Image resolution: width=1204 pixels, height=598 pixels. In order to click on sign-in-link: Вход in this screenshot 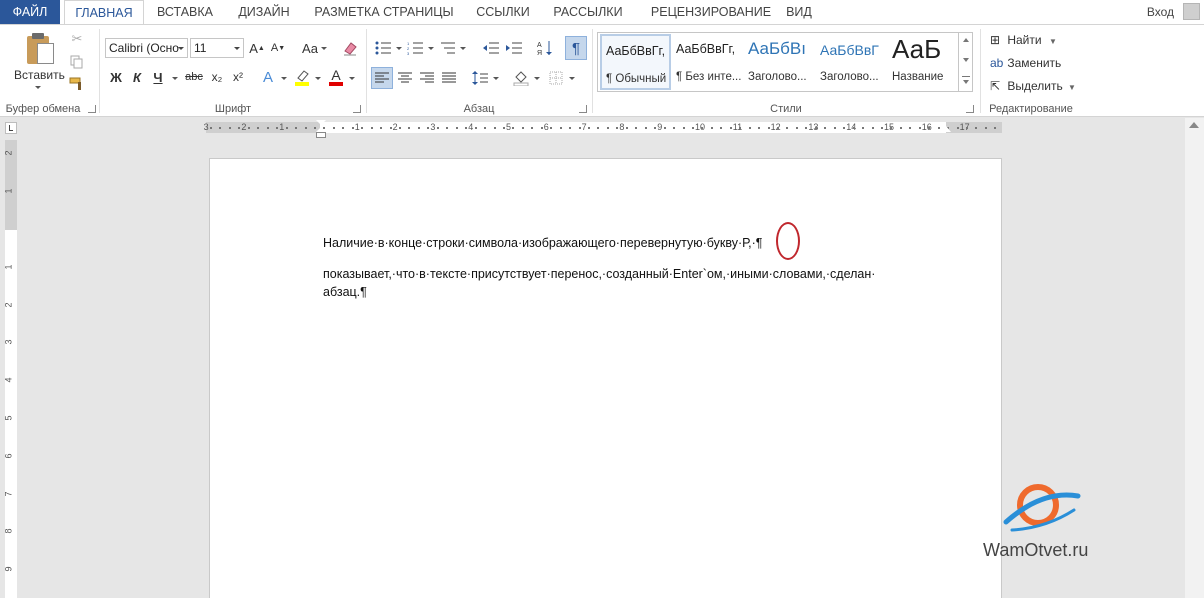, I will do `click(1160, 12)`.